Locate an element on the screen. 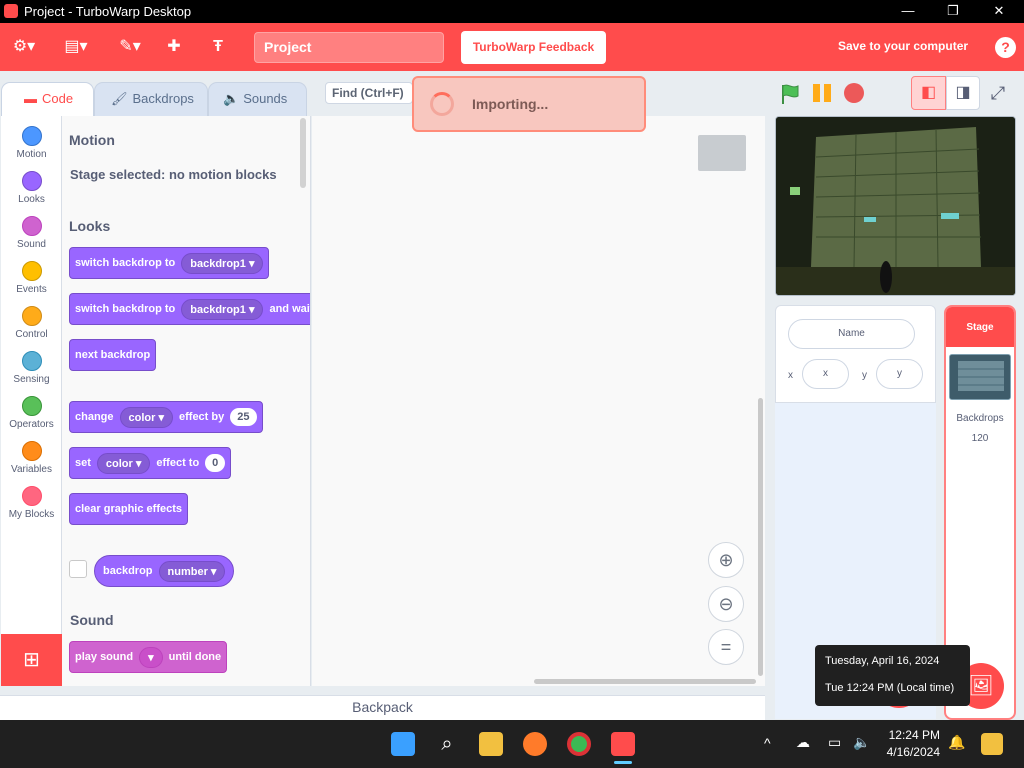 The height and width of the screenshot is (768, 1024). turbowarp-taskbar-icon is located at coordinates (623, 744).